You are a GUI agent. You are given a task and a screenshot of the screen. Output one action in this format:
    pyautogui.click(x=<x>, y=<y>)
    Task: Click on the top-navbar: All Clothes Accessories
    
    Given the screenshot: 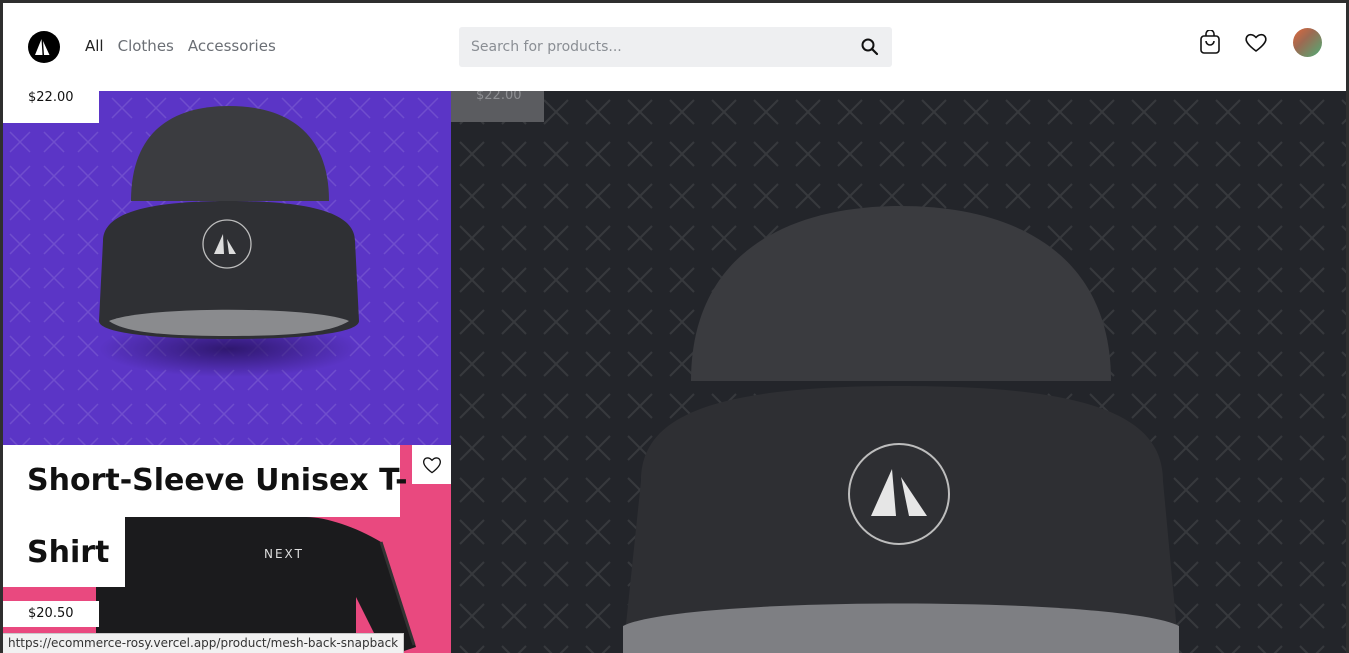 What is the action you would take?
    pyautogui.click(x=674, y=45)
    